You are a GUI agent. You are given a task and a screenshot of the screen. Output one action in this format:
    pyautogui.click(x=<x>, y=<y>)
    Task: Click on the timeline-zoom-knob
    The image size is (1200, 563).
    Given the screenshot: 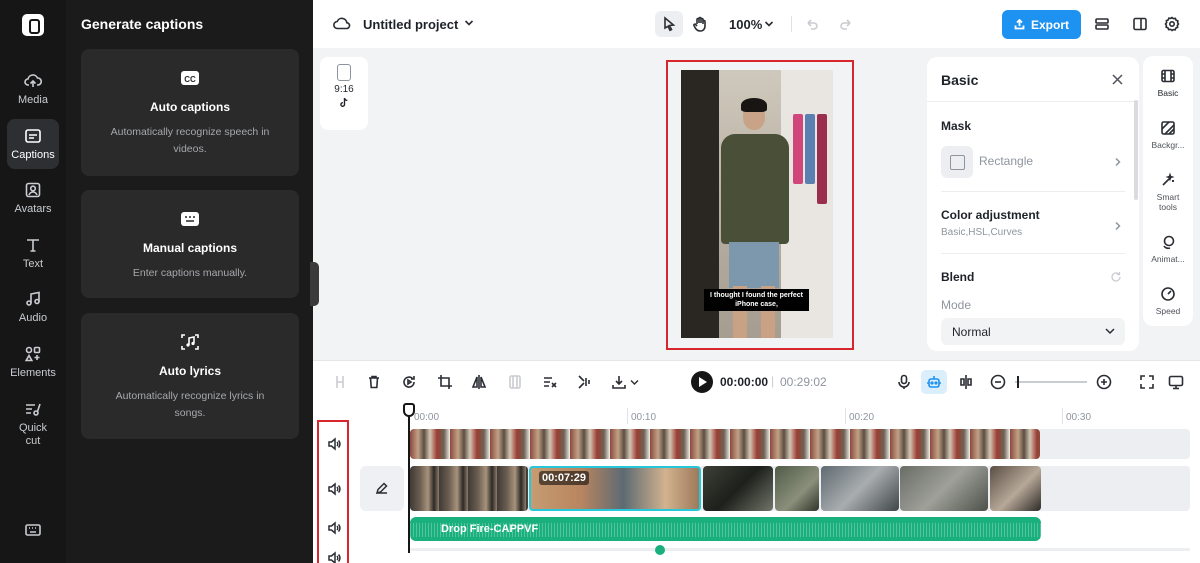 What is the action you would take?
    pyautogui.click(x=1018, y=382)
    